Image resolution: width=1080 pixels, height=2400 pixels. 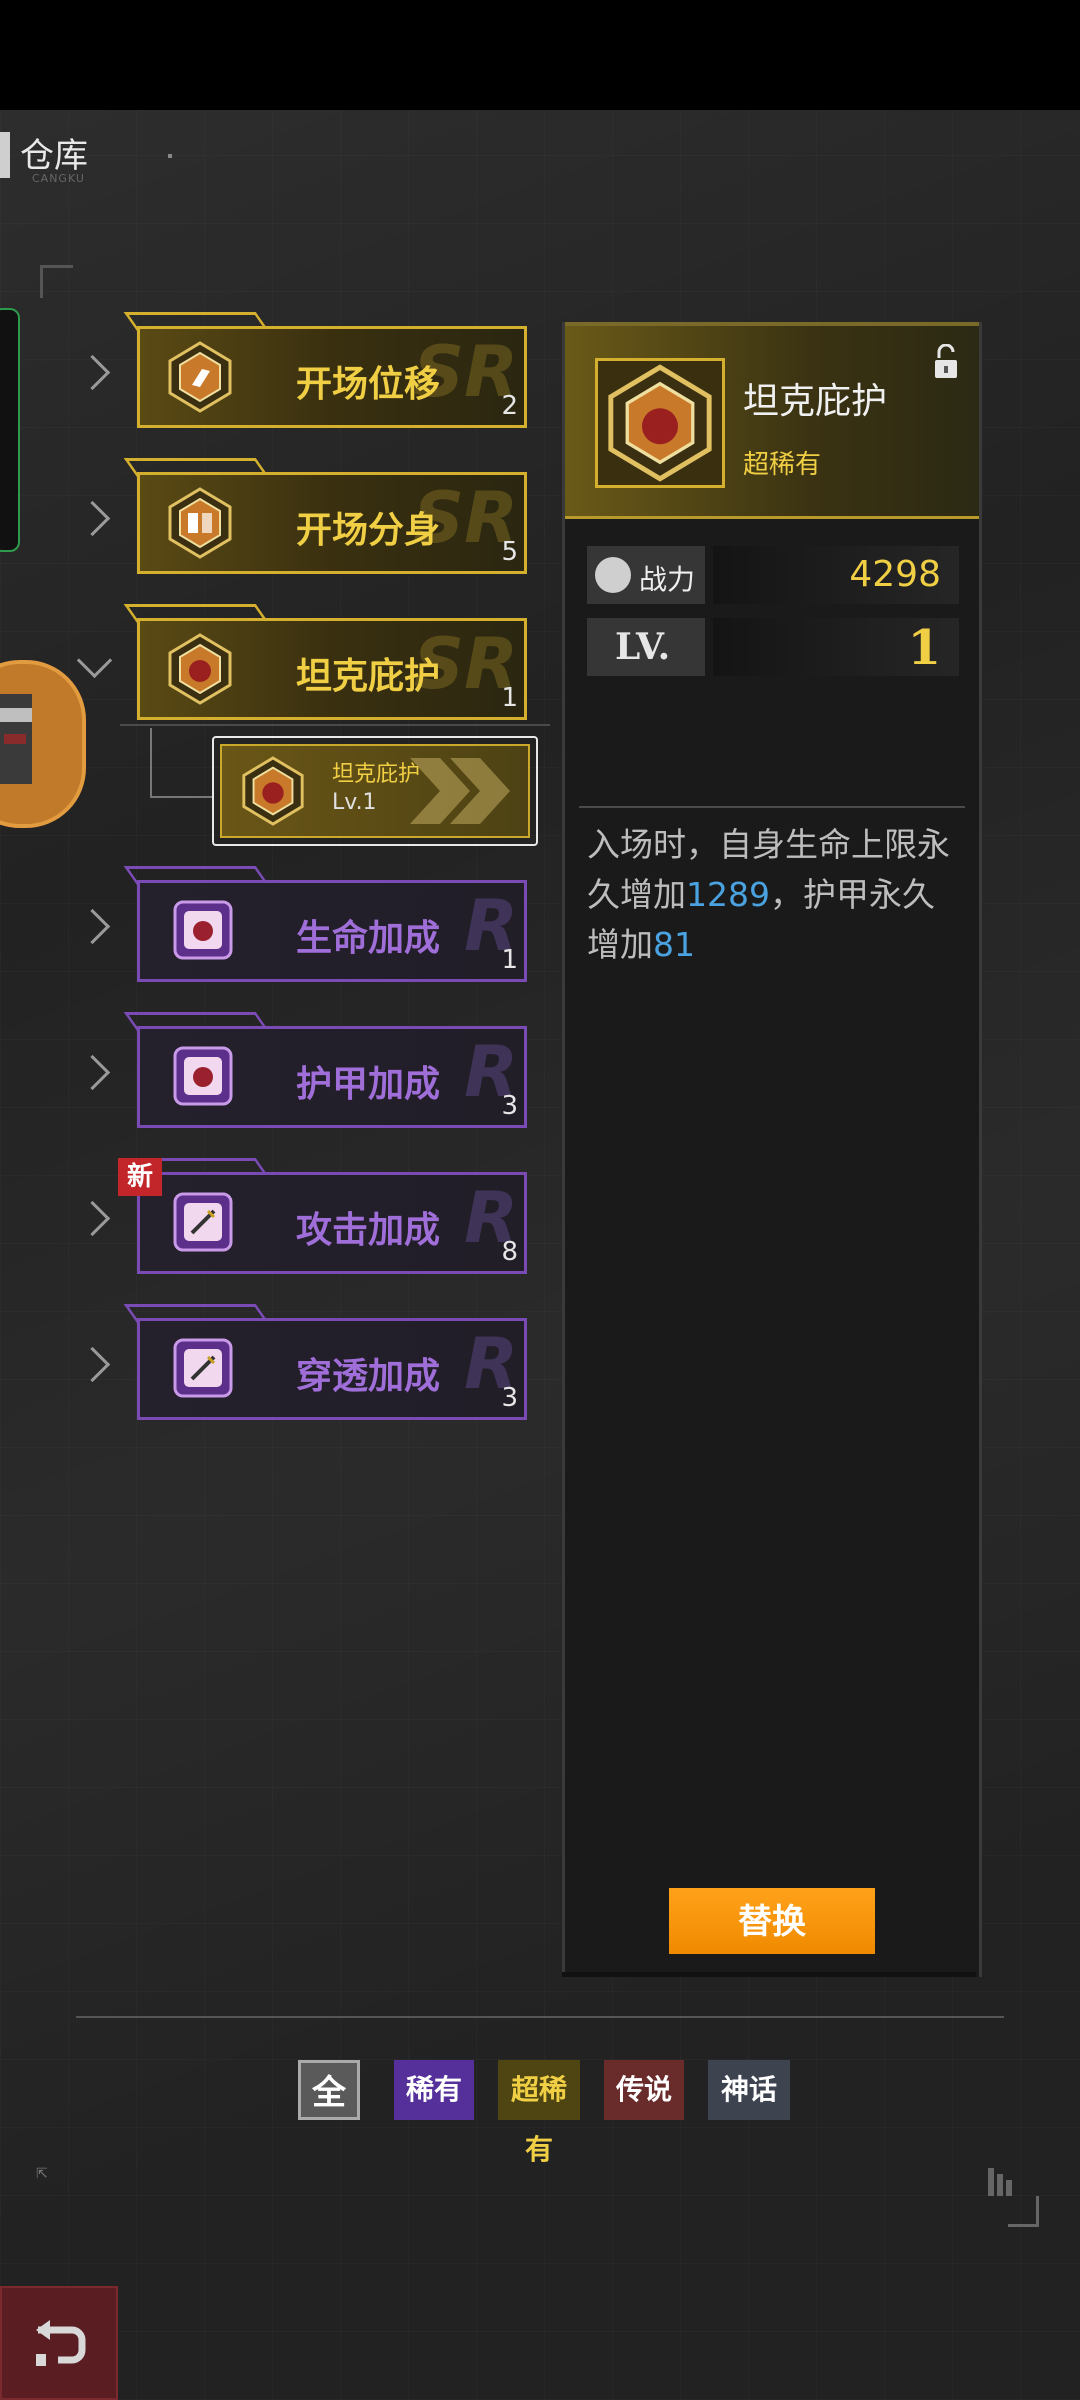 What do you see at coordinates (203, 1222) in the screenshot?
I see `sword-icon` at bounding box center [203, 1222].